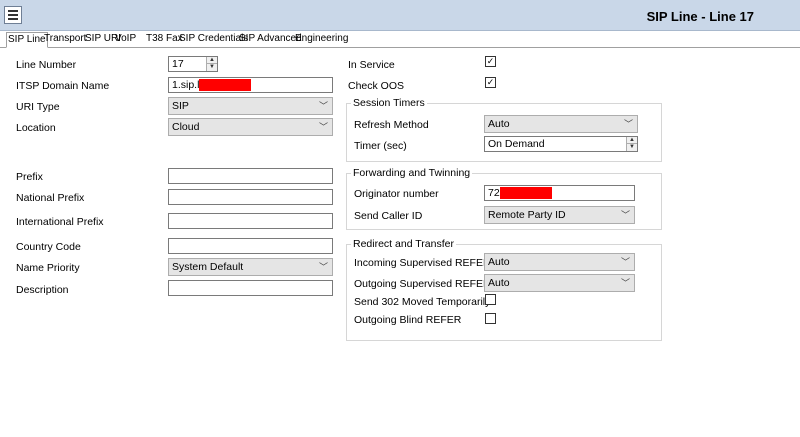 This screenshot has height=437, width=800. I want to click on tab-sip-advanced: SIP Advanced, so click(270, 39).